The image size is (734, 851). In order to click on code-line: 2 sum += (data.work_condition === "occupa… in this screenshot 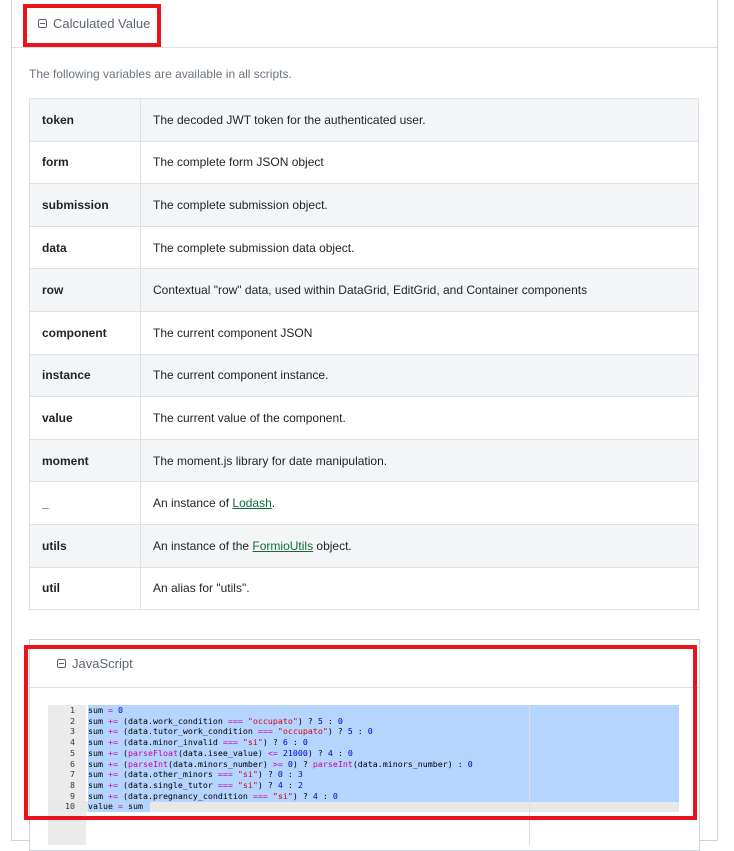, I will do `click(363, 721)`.